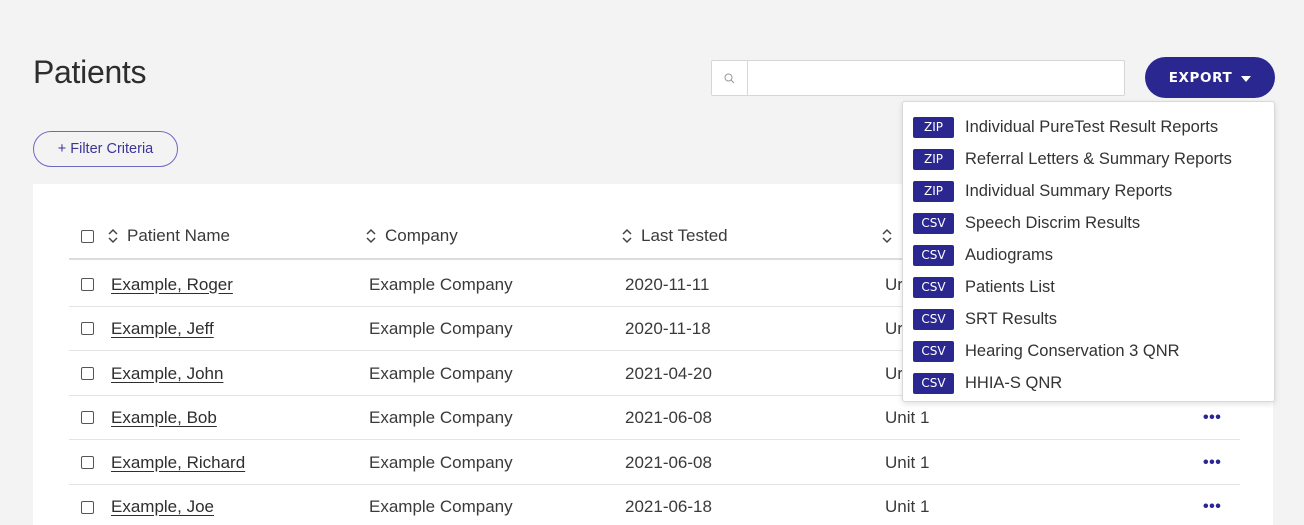 Image resolution: width=1304 pixels, height=525 pixels. What do you see at coordinates (668, 328) in the screenshot?
I see `last-tested-cell: 2020-11-18` at bounding box center [668, 328].